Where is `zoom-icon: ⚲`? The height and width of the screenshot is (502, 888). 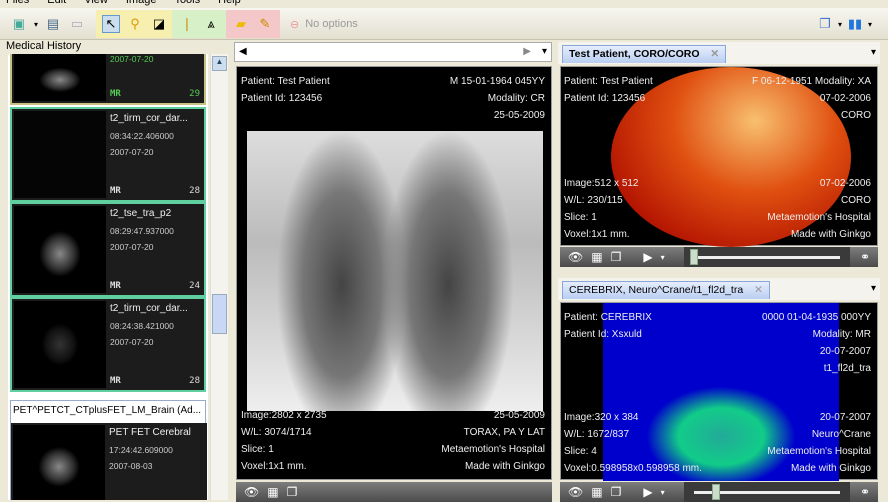
zoom-icon: ⚲ is located at coordinates (135, 24).